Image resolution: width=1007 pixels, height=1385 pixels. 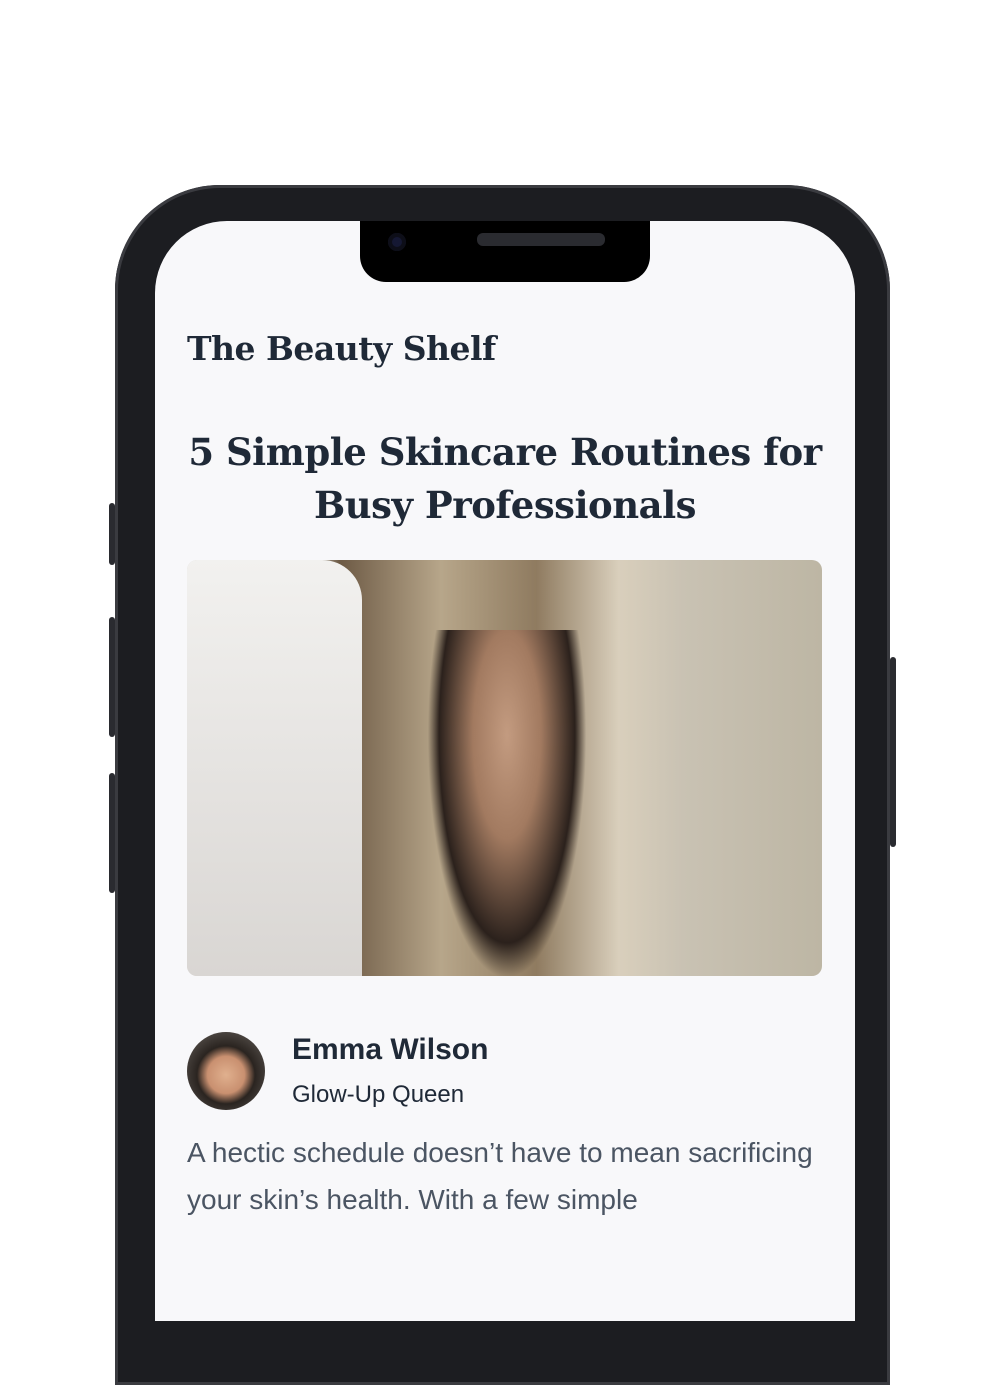 What do you see at coordinates (112, 833) in the screenshot?
I see `volume-down-button` at bounding box center [112, 833].